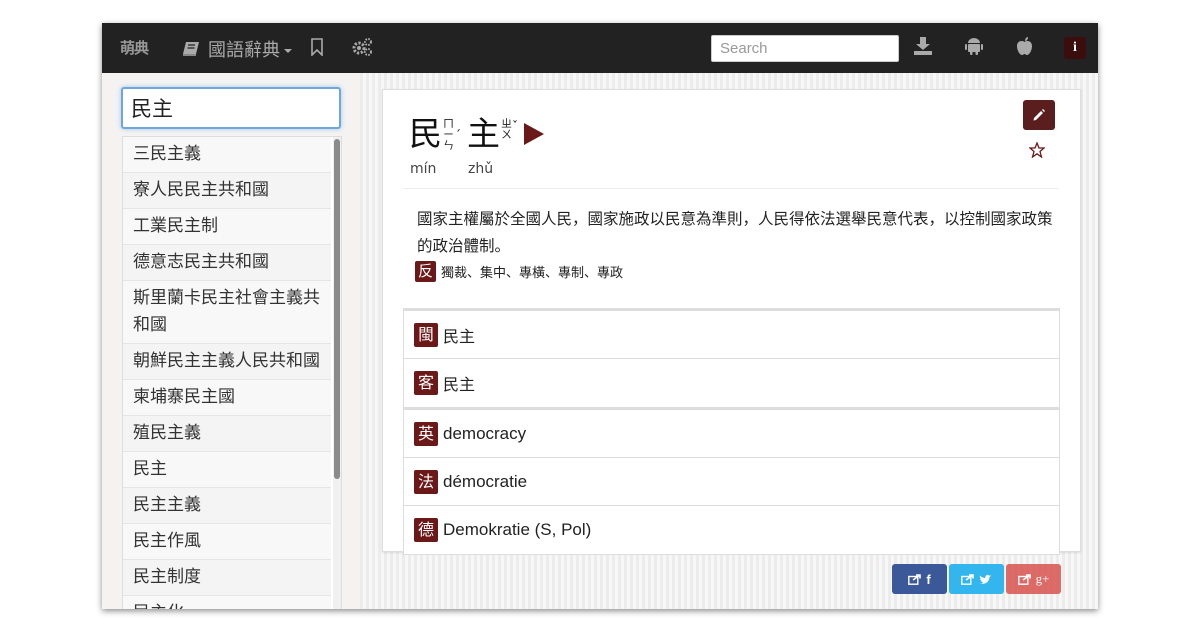 The height and width of the screenshot is (630, 1200). What do you see at coordinates (731, 335) in the screenshot?
I see `dialect-row-min: 閩 民主` at bounding box center [731, 335].